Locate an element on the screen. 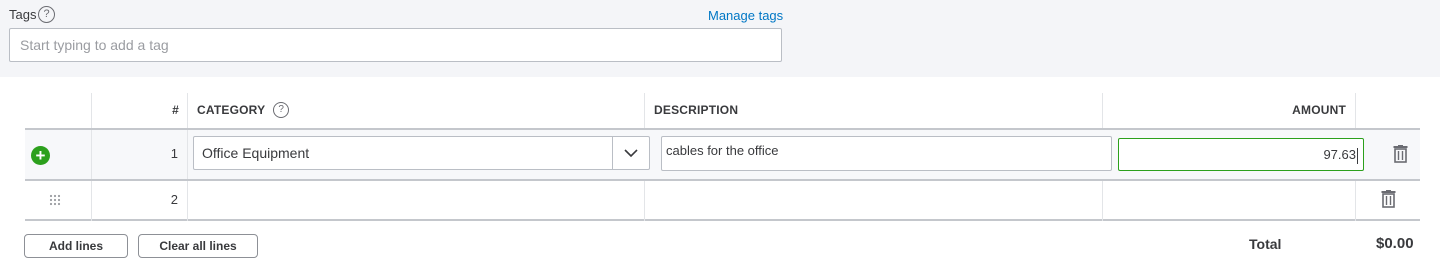  manage-tags-link: Manage tags is located at coordinates (745, 15).